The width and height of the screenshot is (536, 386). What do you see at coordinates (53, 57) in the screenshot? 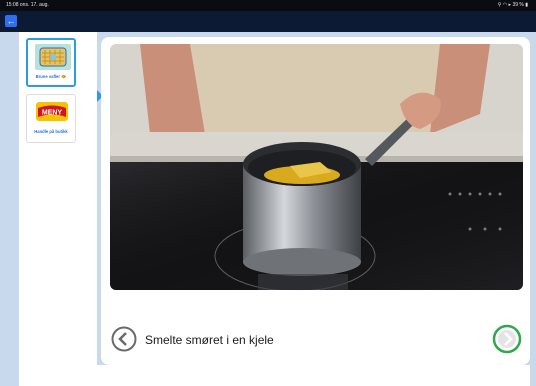
I see `waffle-recipe-icon` at bounding box center [53, 57].